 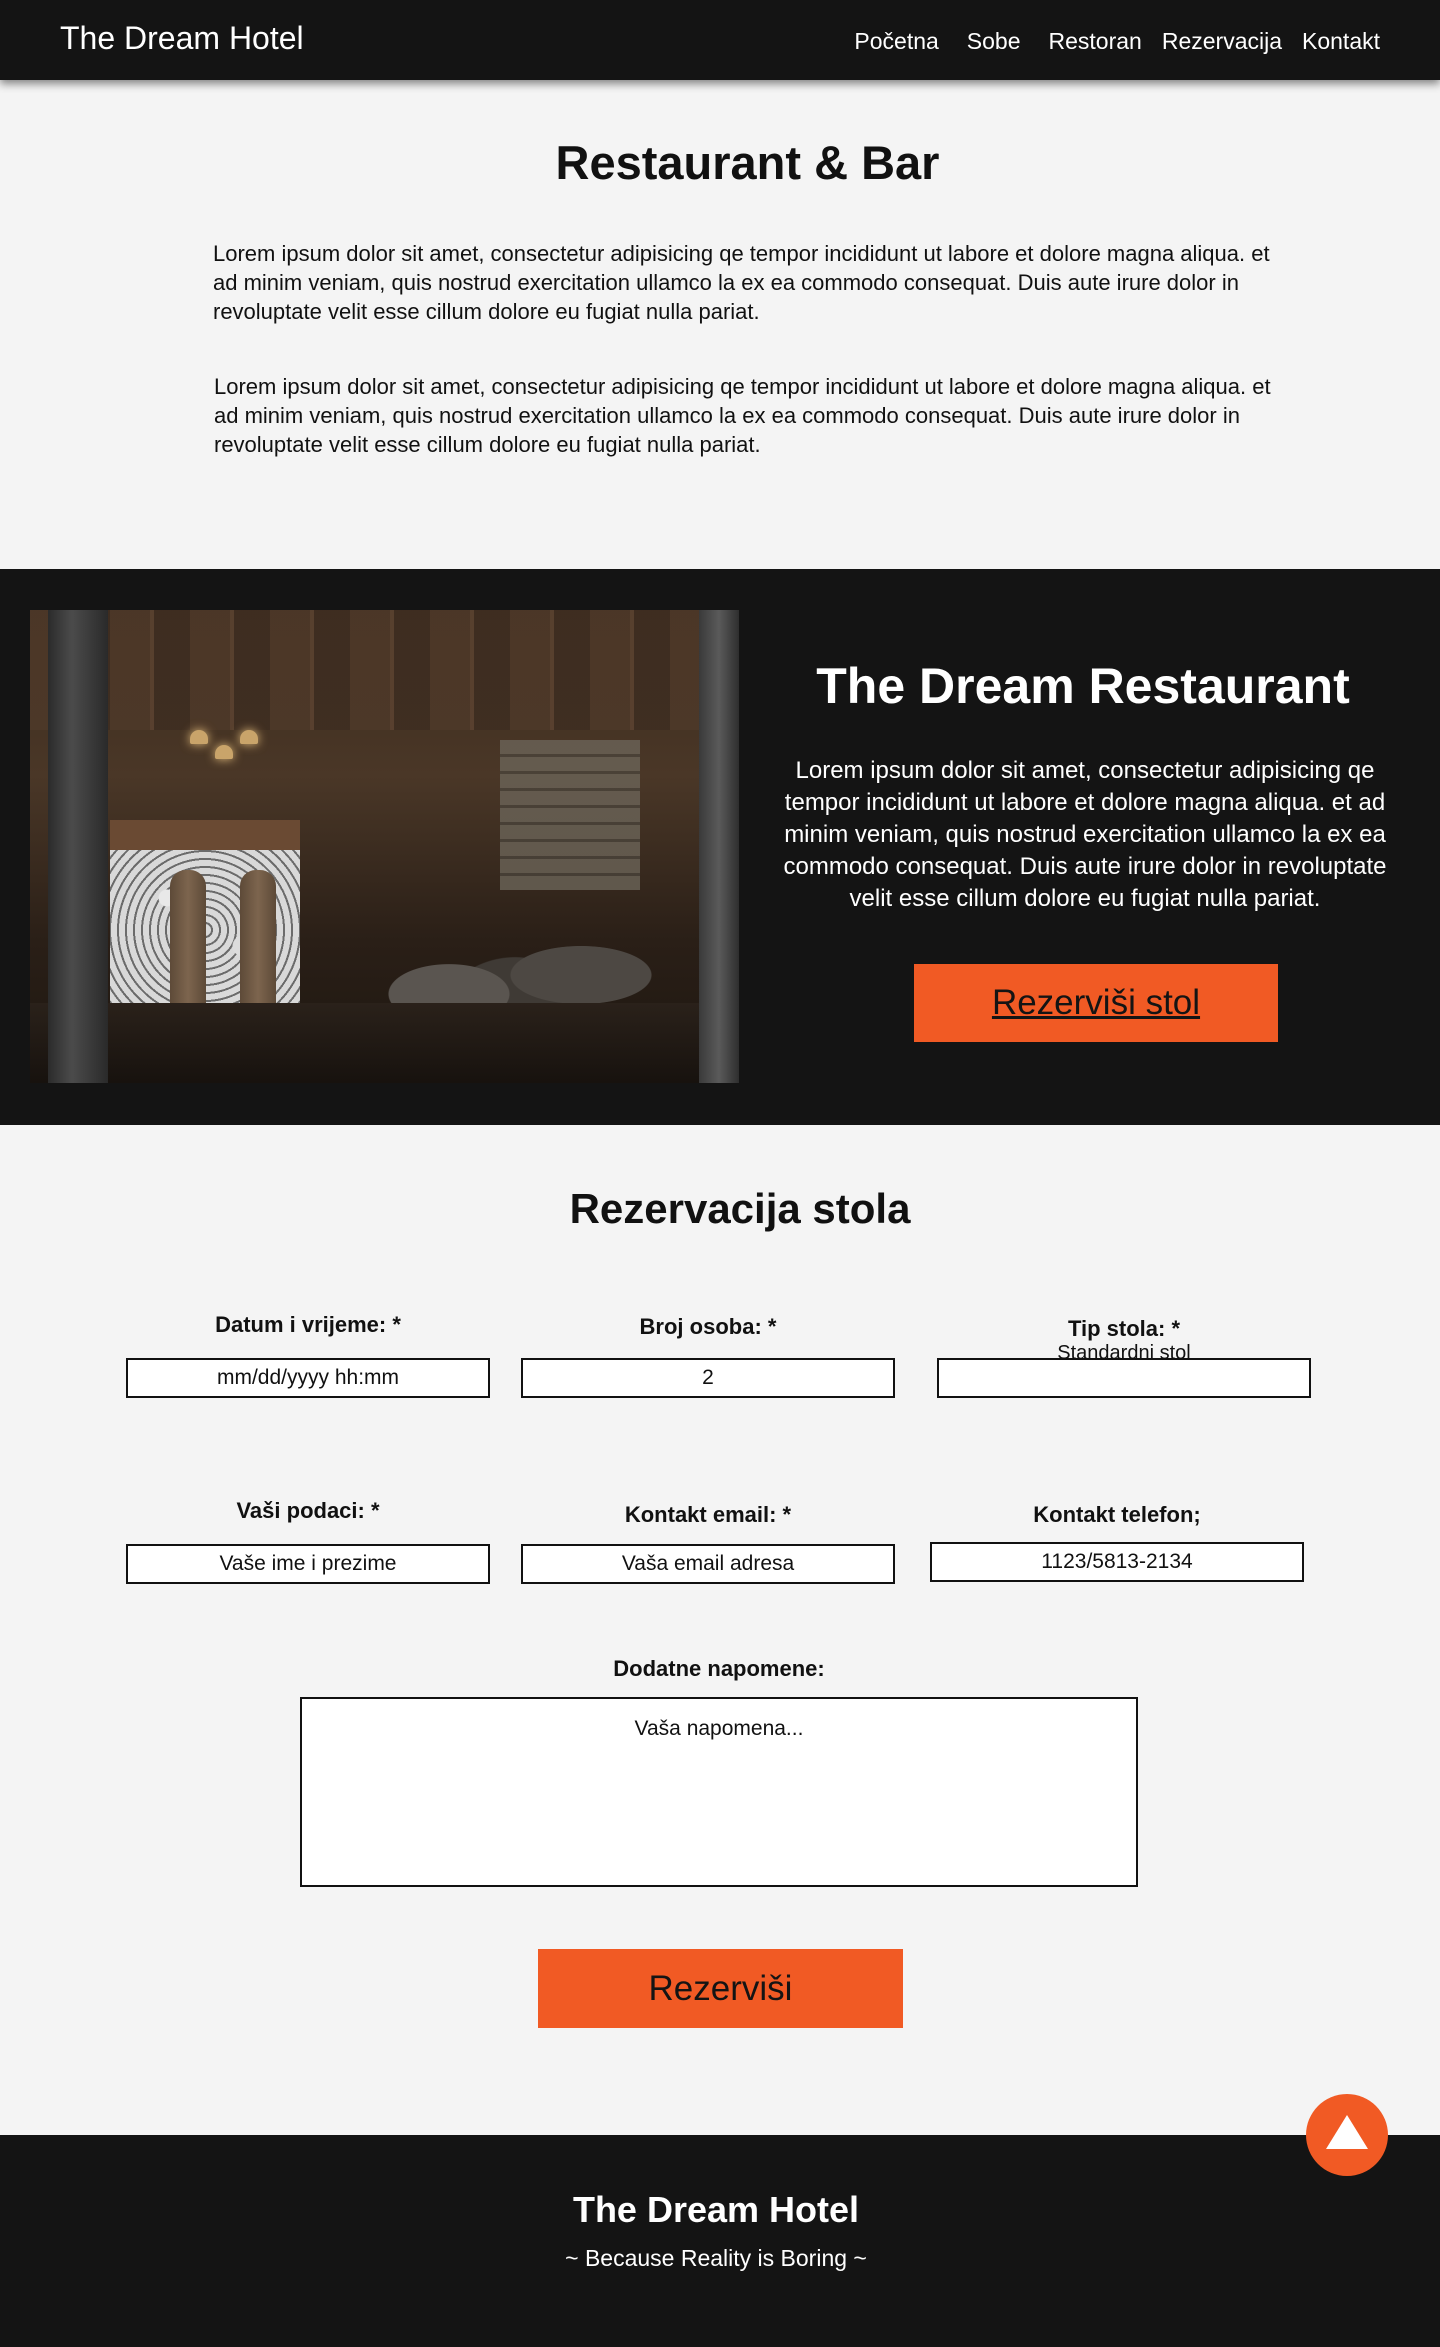 What do you see at coordinates (708, 1326) in the screenshot?
I see `guests-label: Broj osoba: *` at bounding box center [708, 1326].